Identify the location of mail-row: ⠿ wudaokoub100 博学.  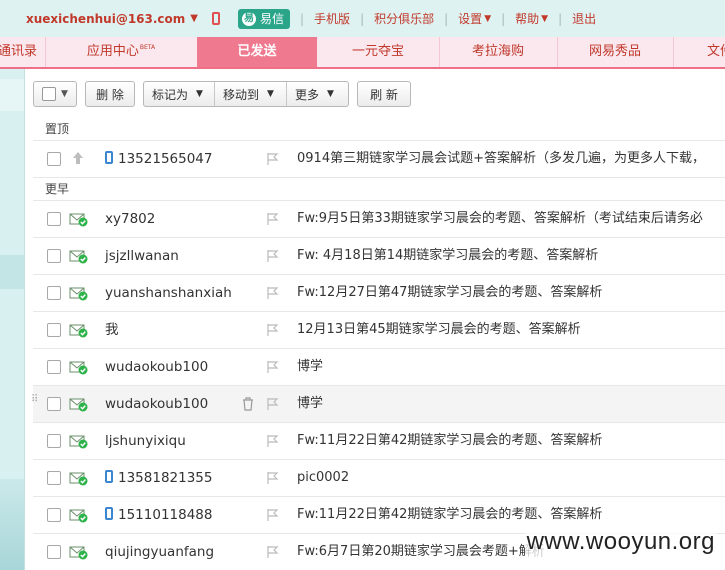
(378, 403).